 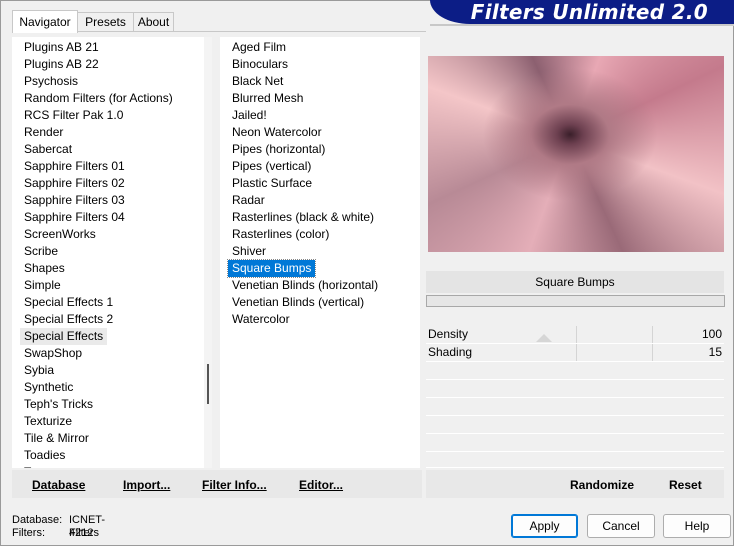 I want to click on filter-item: Pipes (vertical), so click(x=271, y=166).